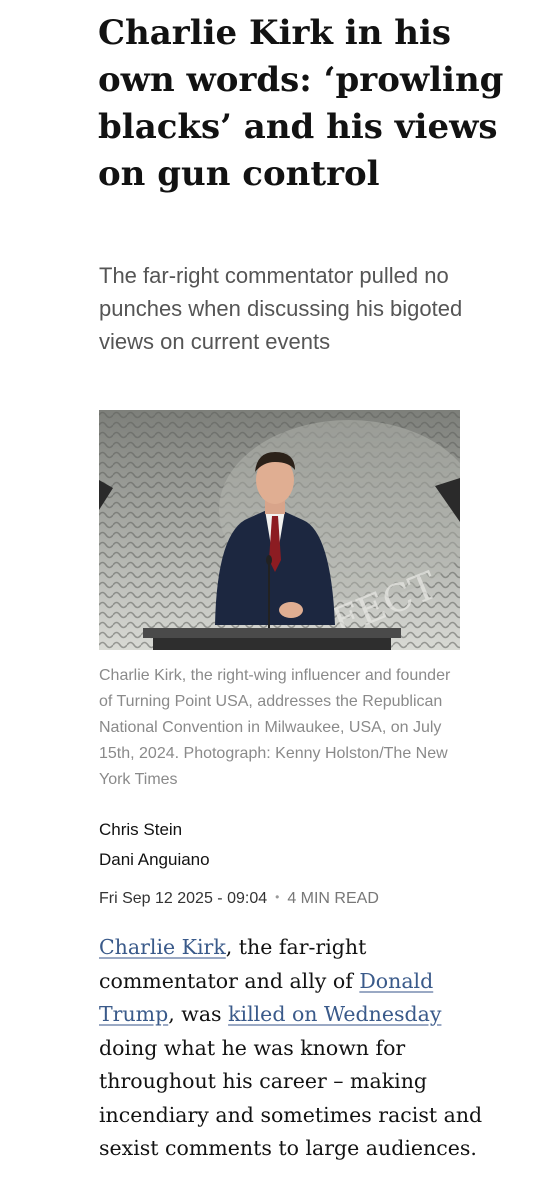 Image resolution: width=554 pixels, height=1200 pixels. What do you see at coordinates (334, 1014) in the screenshot?
I see `link-killed-on-wednesday: killed on Wednesday` at bounding box center [334, 1014].